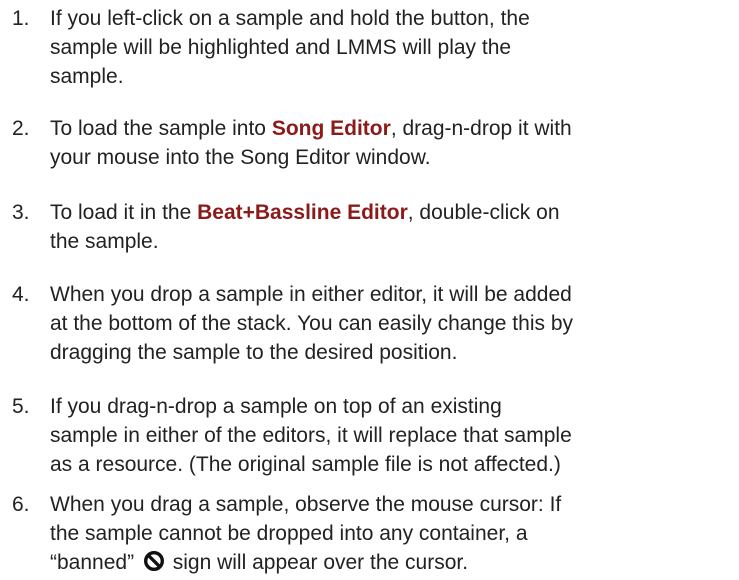 The image size is (739, 580). What do you see at coordinates (481, 128) in the screenshot?
I see `step-text-suffix: , drag-n-drop it with` at bounding box center [481, 128].